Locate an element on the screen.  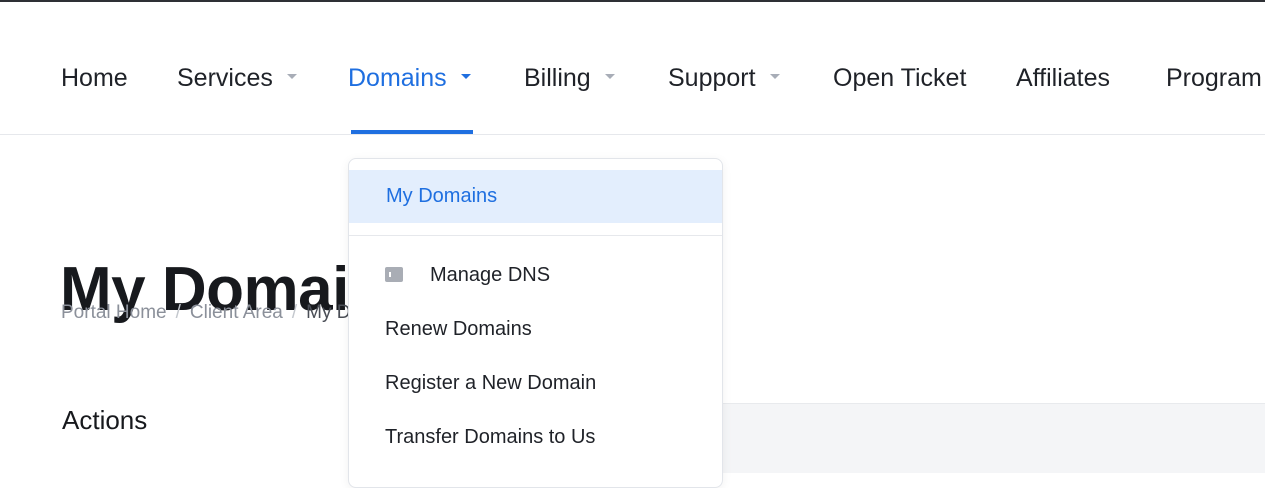
menu-item-renew-domains: Renew Domains is located at coordinates (535, 329).